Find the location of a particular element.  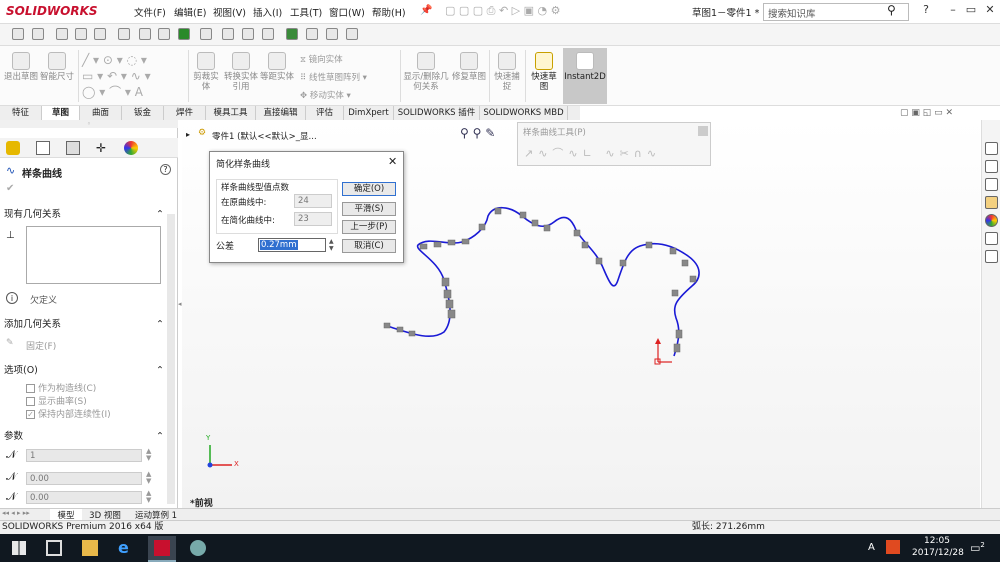

offset-entities-button: 等距实体 is located at coordinates (277, 67).